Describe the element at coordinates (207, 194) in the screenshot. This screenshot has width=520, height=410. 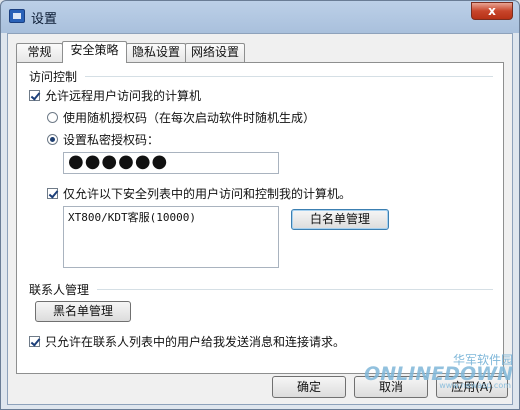
I see `whitelist-only-label: 仅允许以下安全列表中的用户访问和控制我的计算机。` at that location.